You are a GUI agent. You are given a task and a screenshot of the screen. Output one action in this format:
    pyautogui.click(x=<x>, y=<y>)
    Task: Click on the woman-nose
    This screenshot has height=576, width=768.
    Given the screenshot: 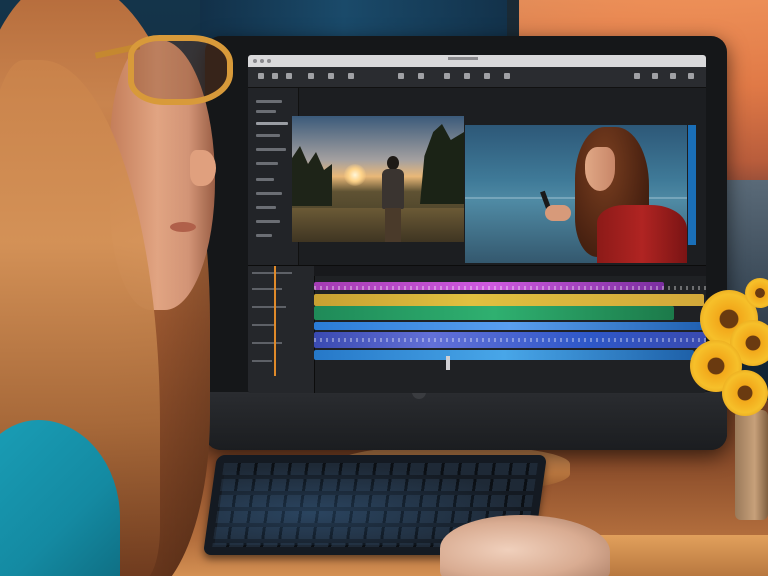 What is the action you would take?
    pyautogui.click(x=203, y=168)
    